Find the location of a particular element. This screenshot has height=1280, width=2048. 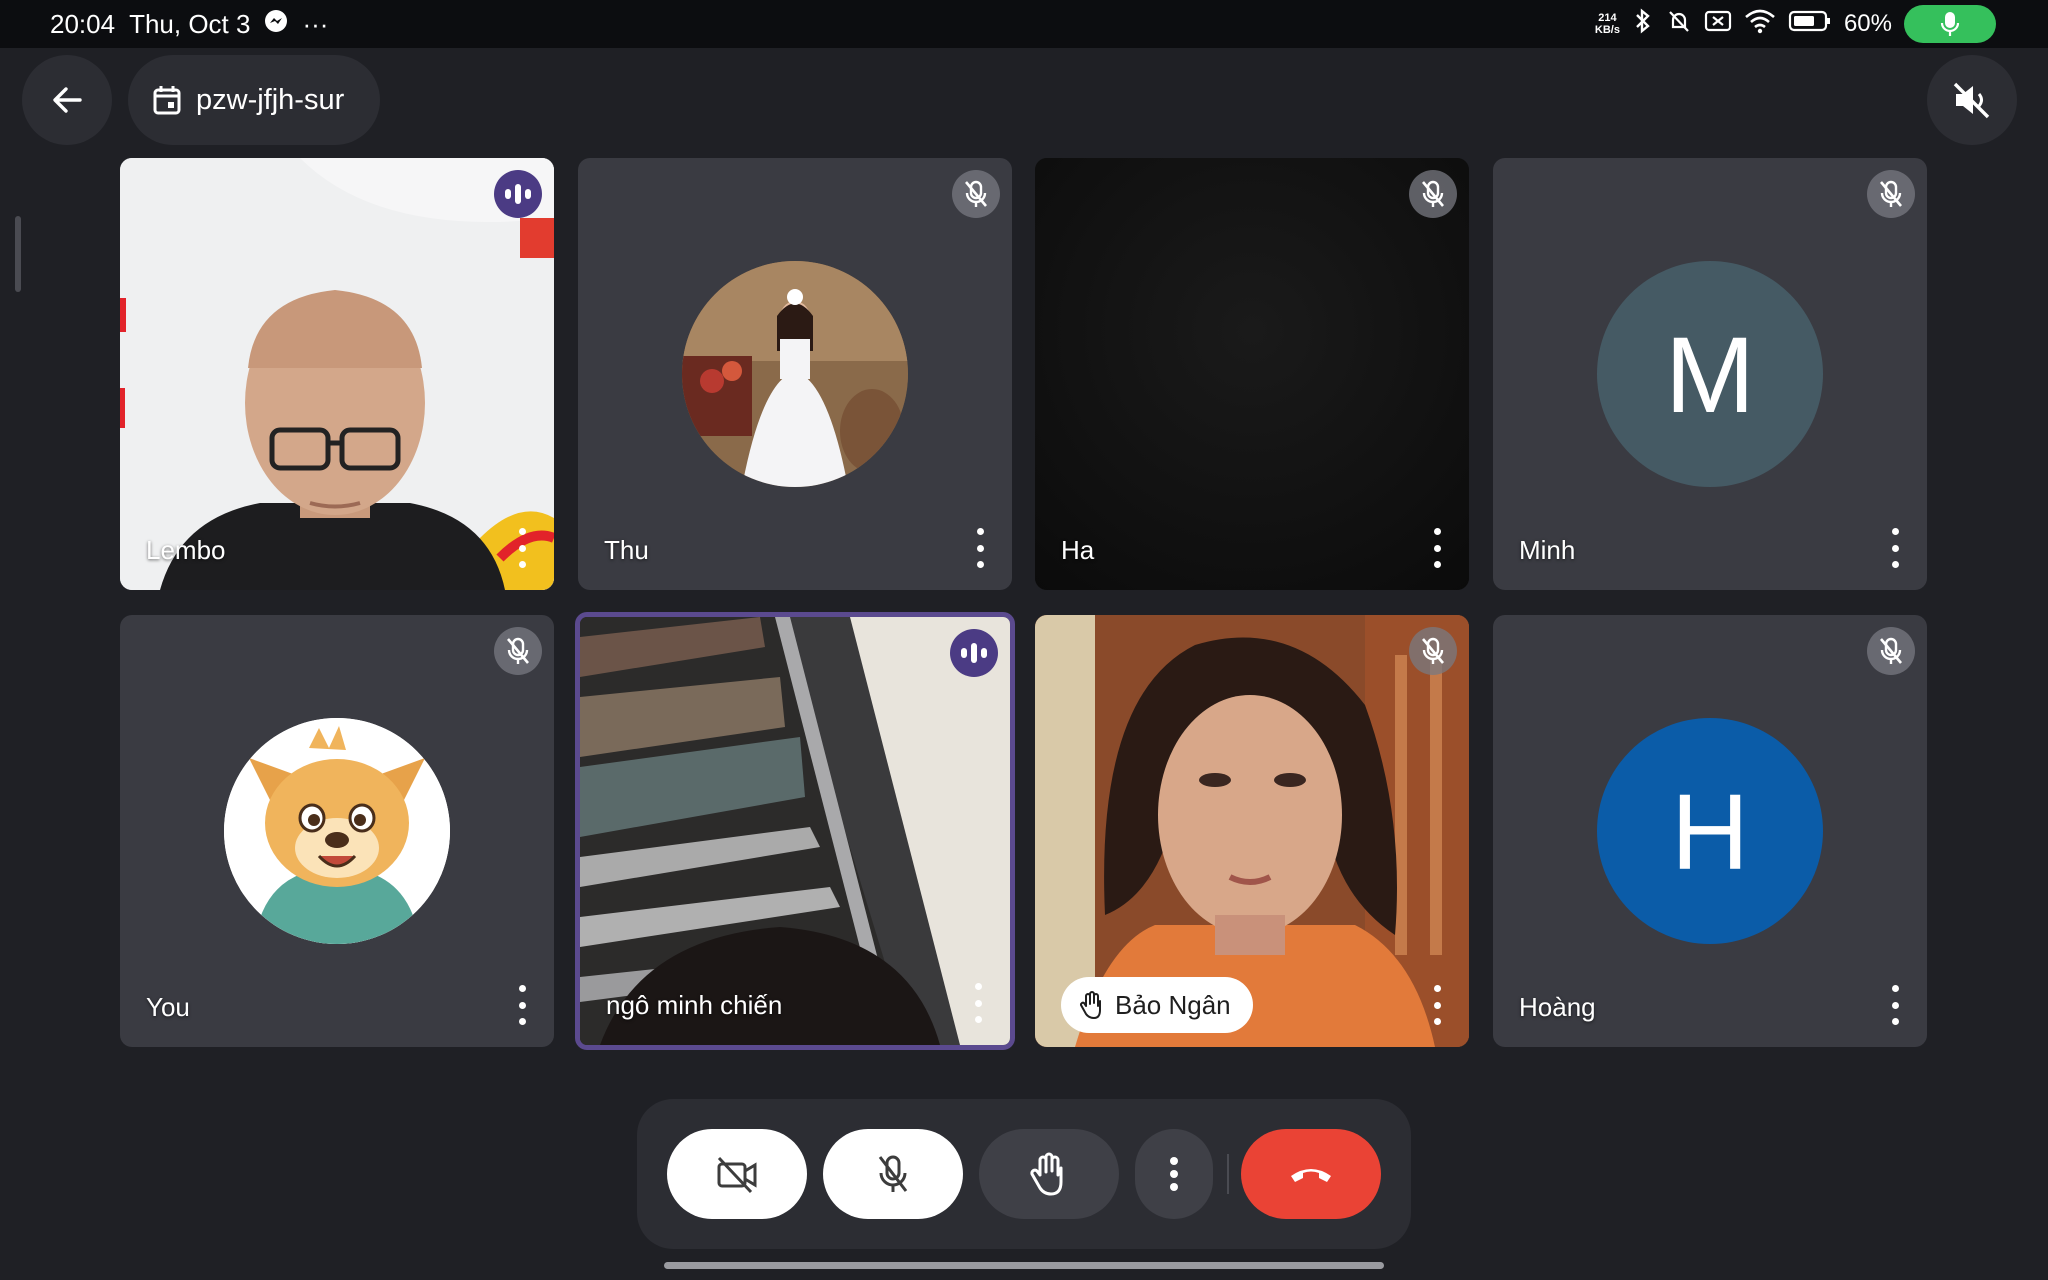

clock: 20:04 is located at coordinates (83, 23).